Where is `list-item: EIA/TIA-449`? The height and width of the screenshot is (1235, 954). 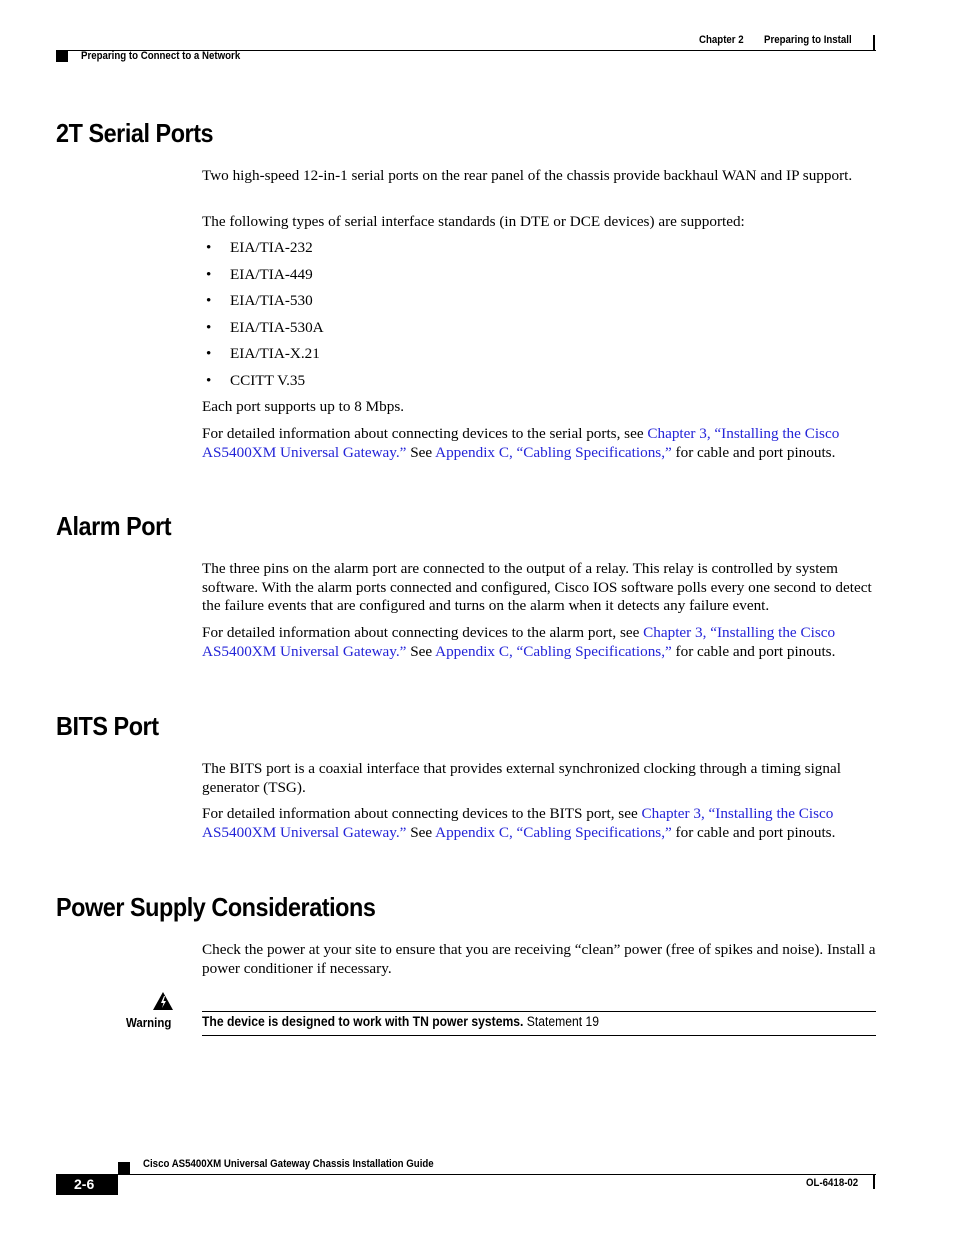
list-item: EIA/TIA-449 is located at coordinates (271, 274).